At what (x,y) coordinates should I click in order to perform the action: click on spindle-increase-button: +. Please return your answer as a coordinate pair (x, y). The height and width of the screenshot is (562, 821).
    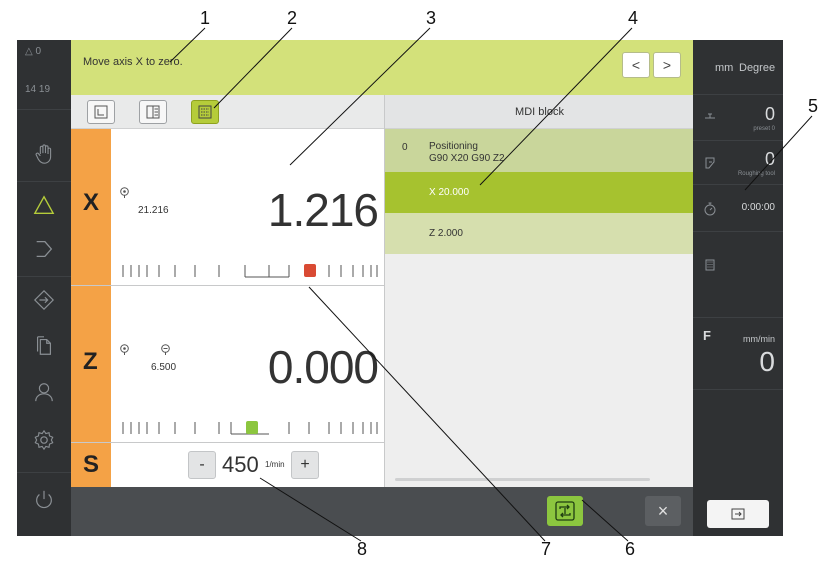
    Looking at the image, I should click on (305, 465).